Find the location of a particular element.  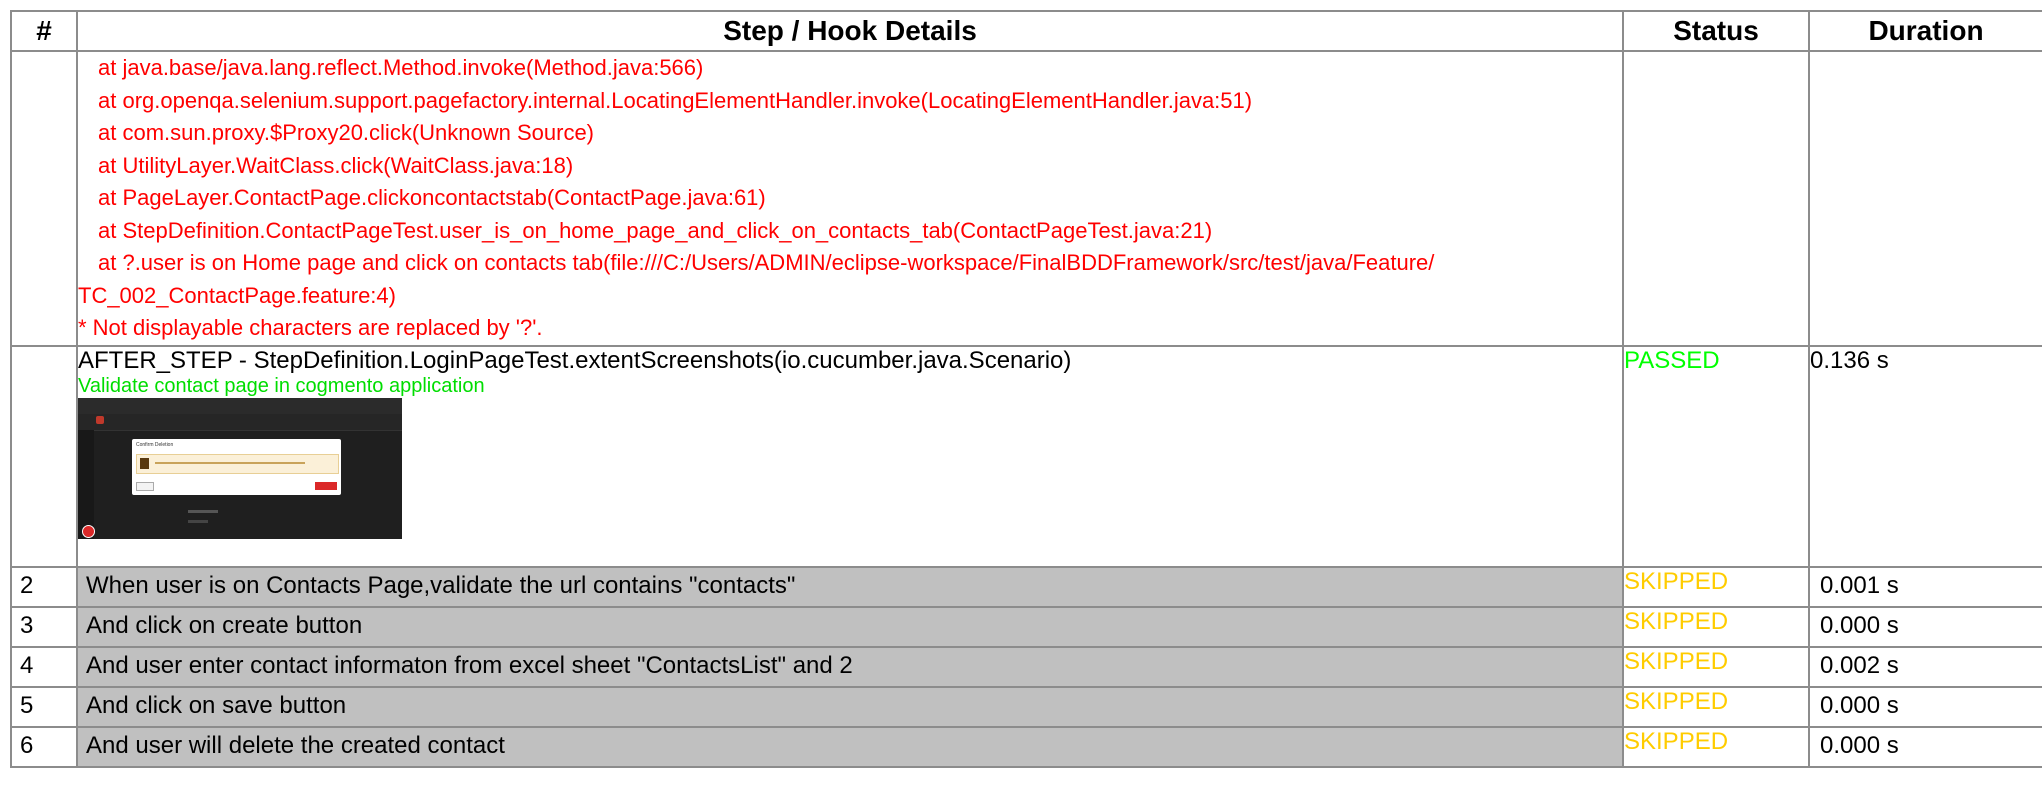

error-row-status is located at coordinates (1716, 198).